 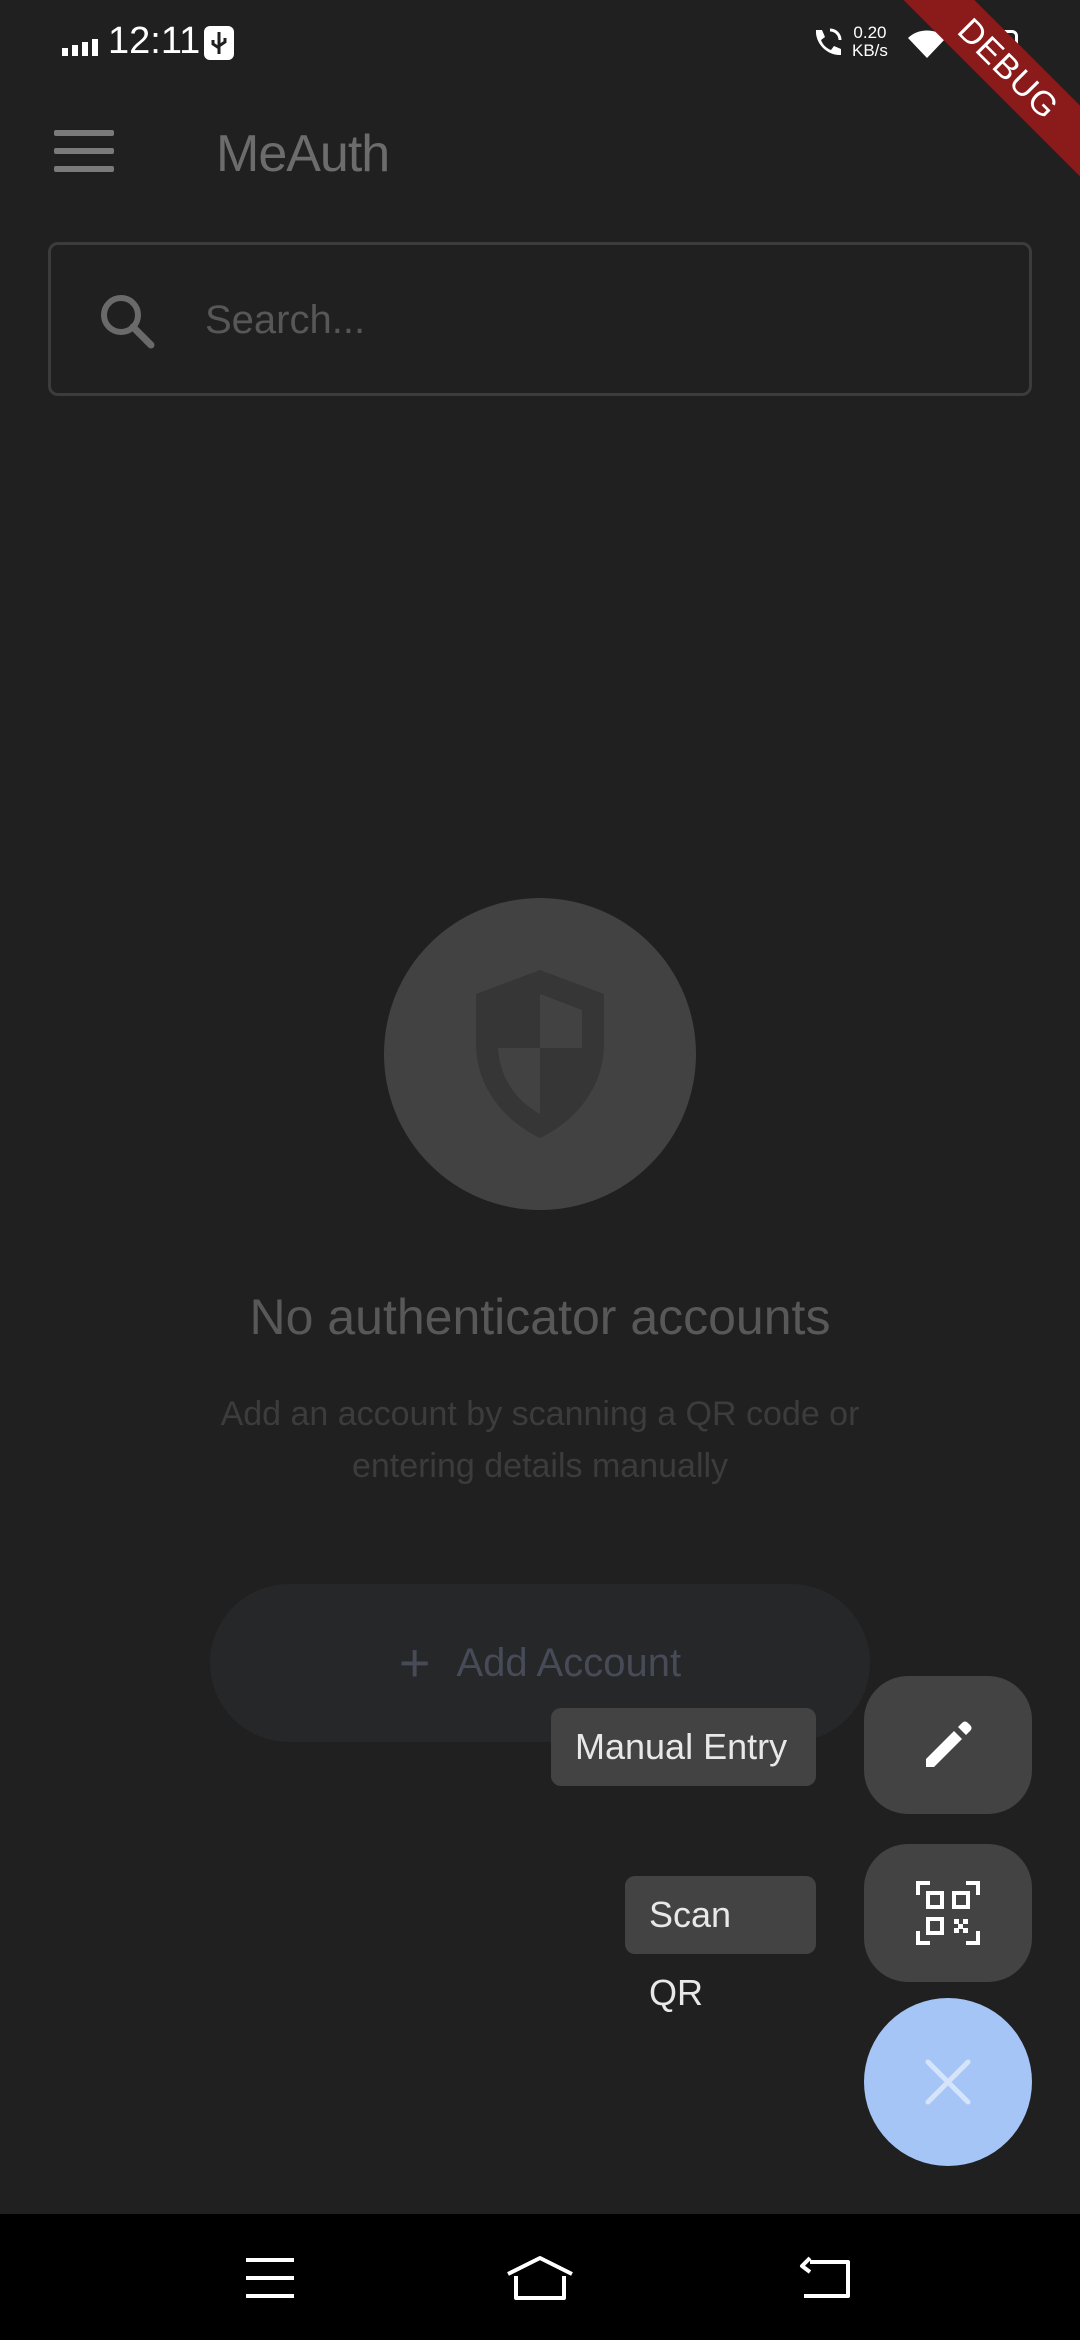 What do you see at coordinates (870, 32) in the screenshot?
I see `network-speed-value: 0.20` at bounding box center [870, 32].